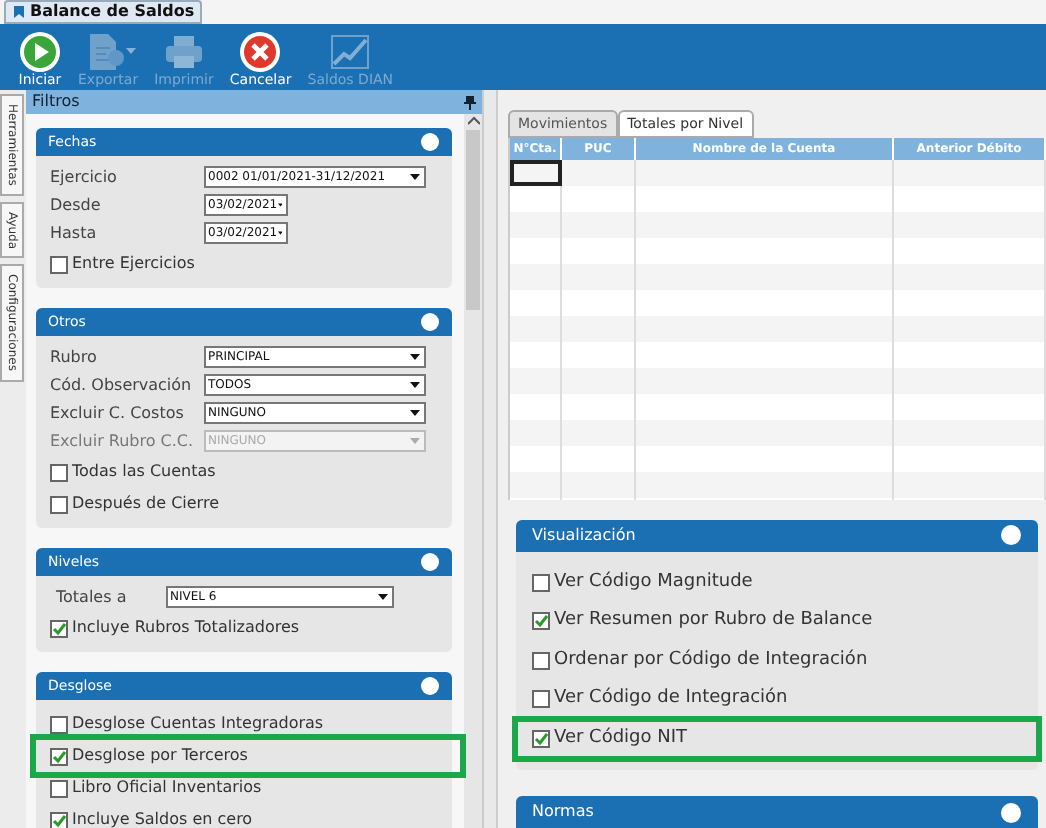 The width and height of the screenshot is (1046, 828). I want to click on checkbox-label: Ver Código NIT, so click(621, 738).